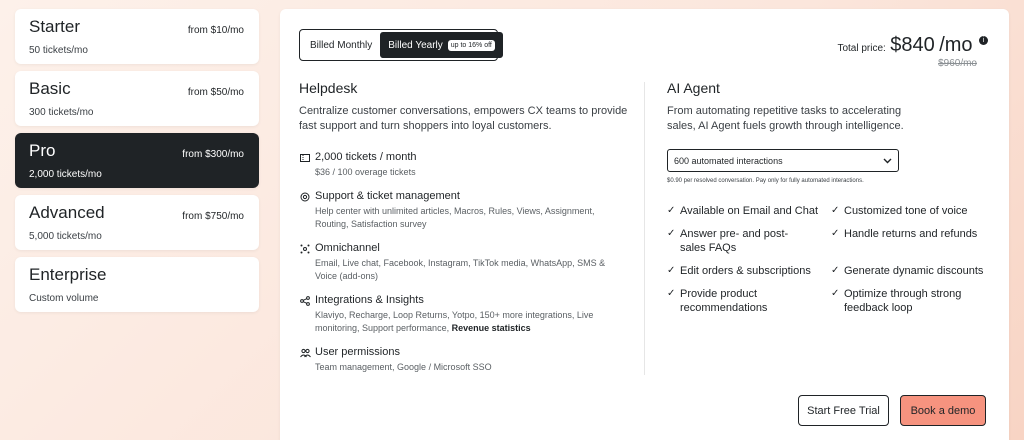 The height and width of the screenshot is (440, 1024). What do you see at coordinates (724, 301) in the screenshot?
I see `ai-feature-text: Provide product recommendations` at bounding box center [724, 301].